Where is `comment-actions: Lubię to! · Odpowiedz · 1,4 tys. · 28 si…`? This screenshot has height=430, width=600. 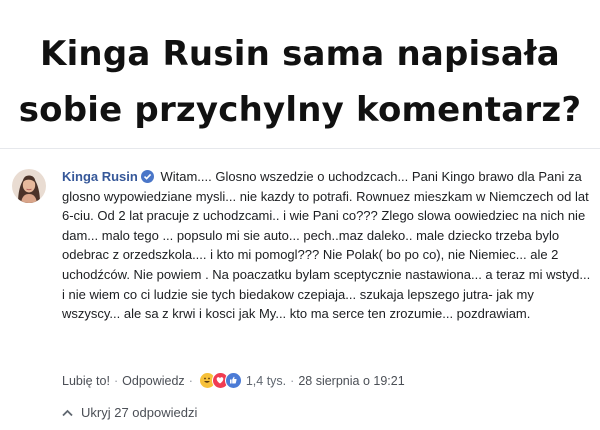
comment-actions: Lubię to! · Odpowiedz · 1,4 tys. · 28 si… is located at coordinates (233, 380).